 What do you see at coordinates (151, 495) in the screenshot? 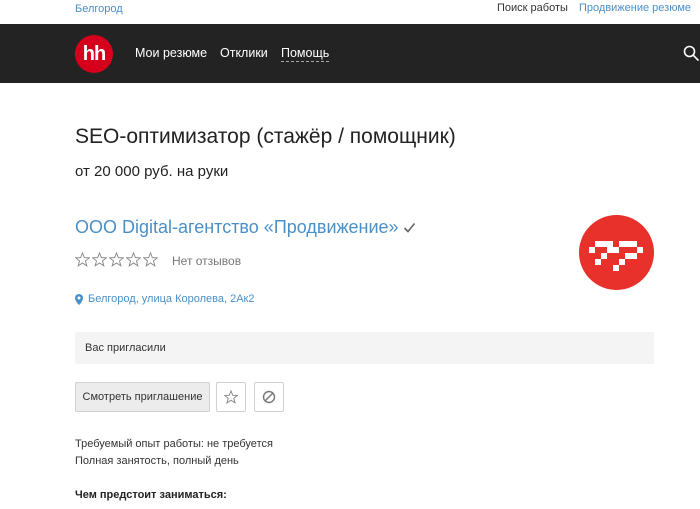
I see `duties-heading: Чем предстоит заниматься:` at bounding box center [151, 495].